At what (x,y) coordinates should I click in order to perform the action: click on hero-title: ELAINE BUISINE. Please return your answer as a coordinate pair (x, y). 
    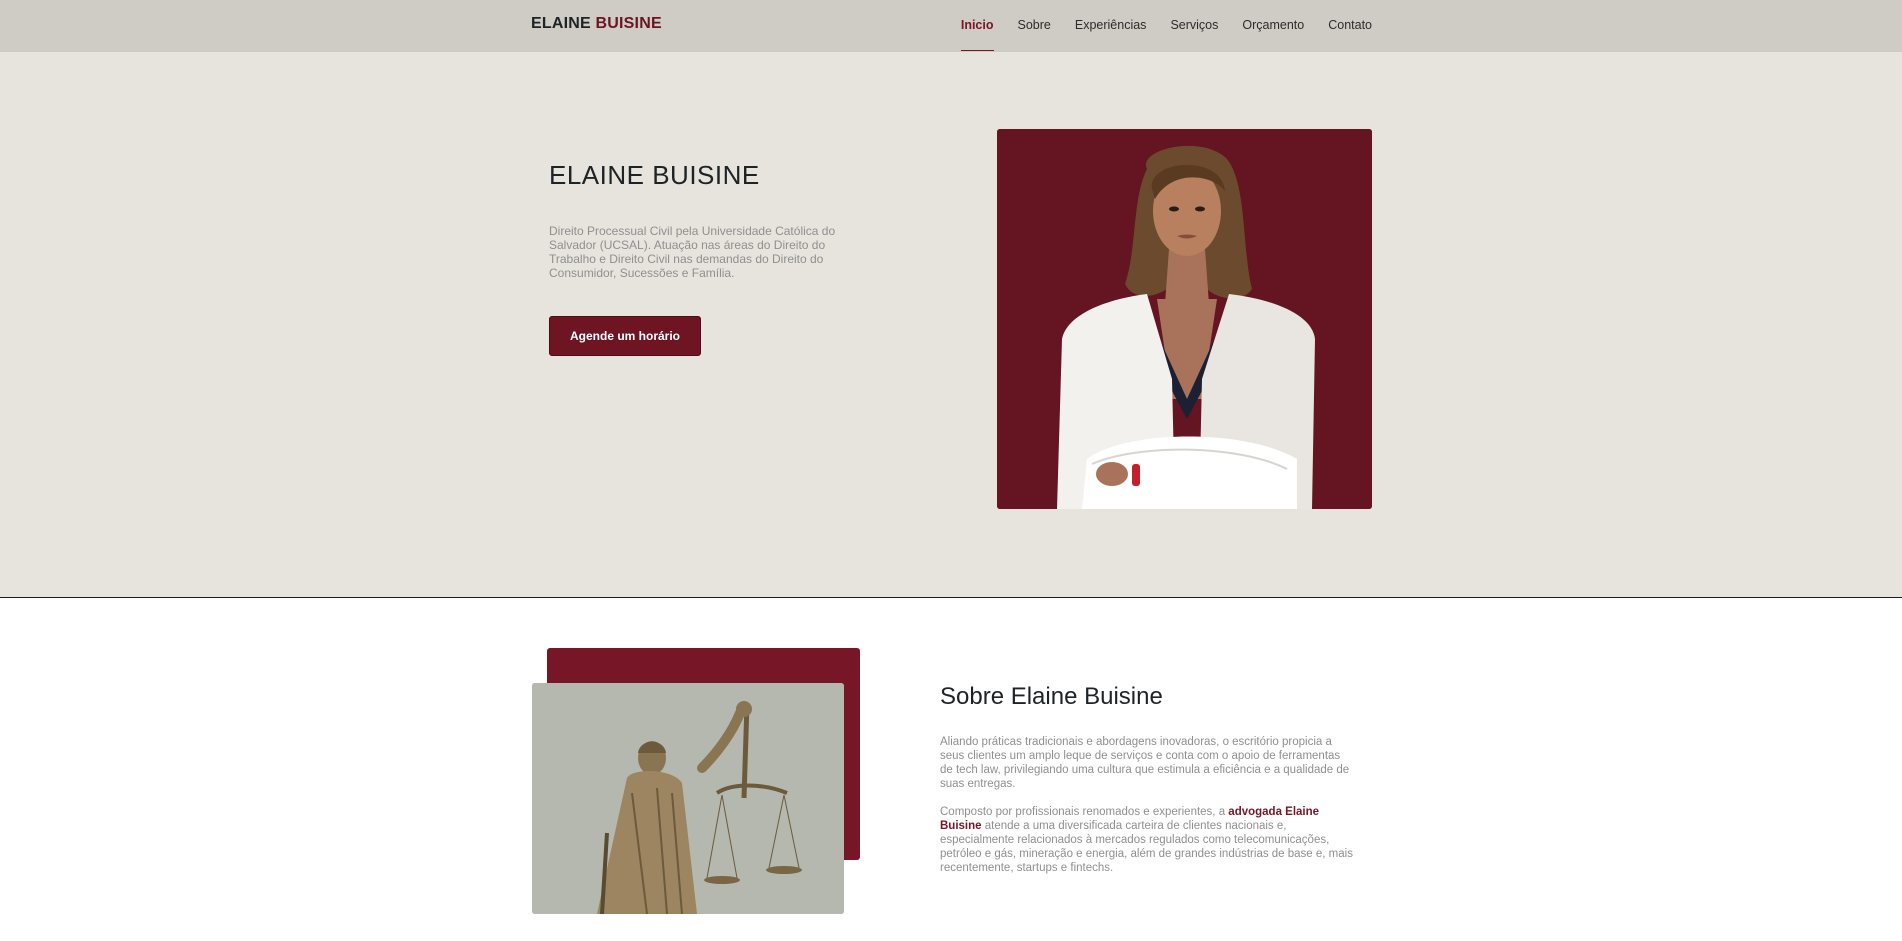
    Looking at the image, I should click on (654, 175).